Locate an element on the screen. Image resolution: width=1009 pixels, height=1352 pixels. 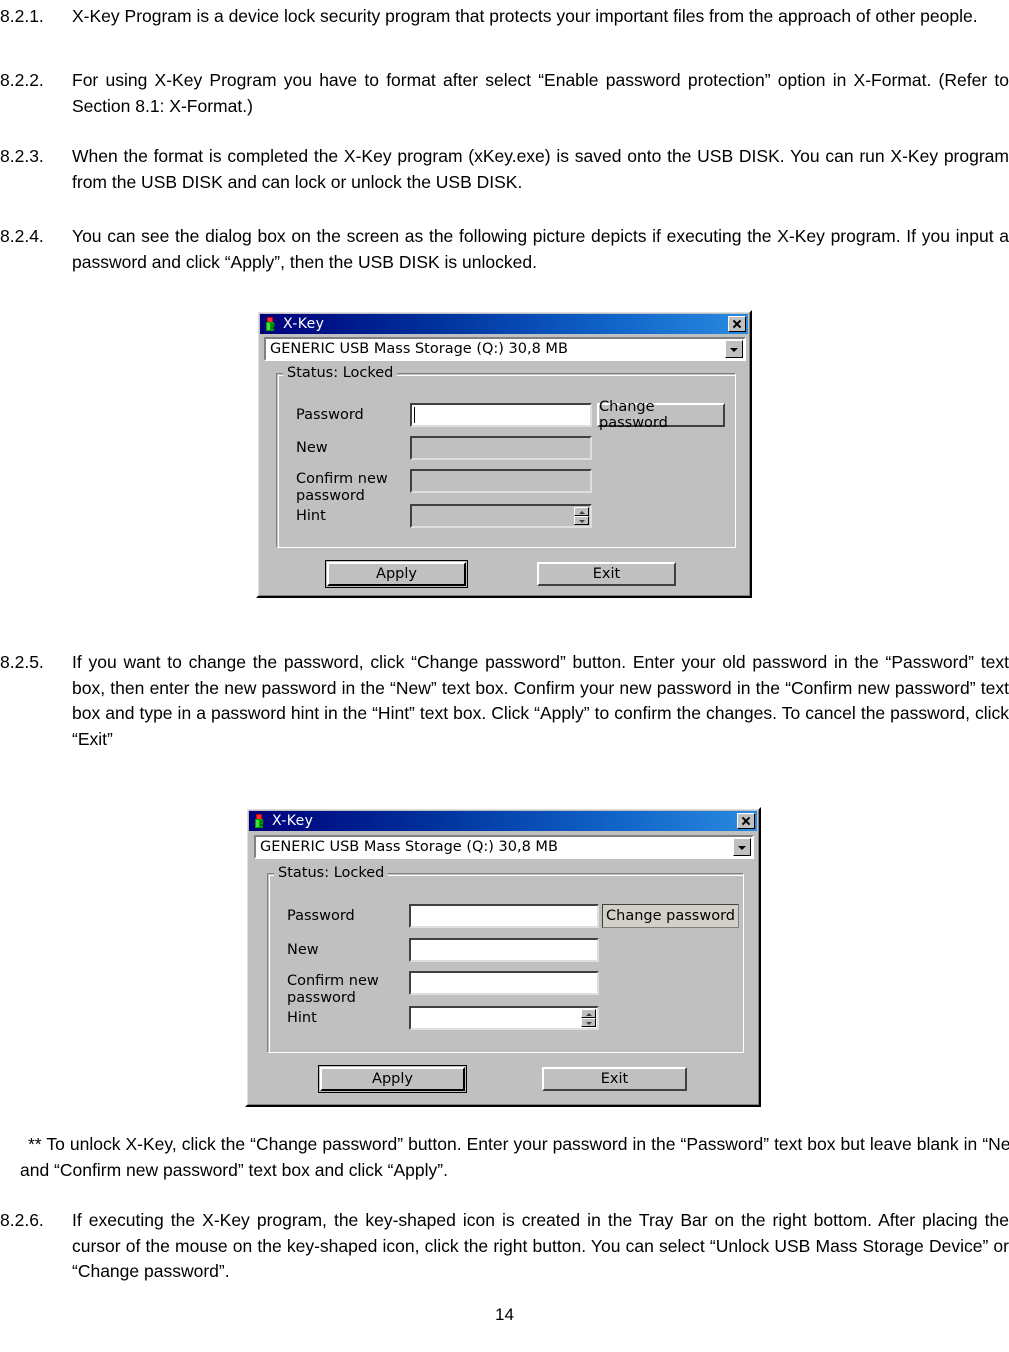
text-caret is located at coordinates (414, 415).